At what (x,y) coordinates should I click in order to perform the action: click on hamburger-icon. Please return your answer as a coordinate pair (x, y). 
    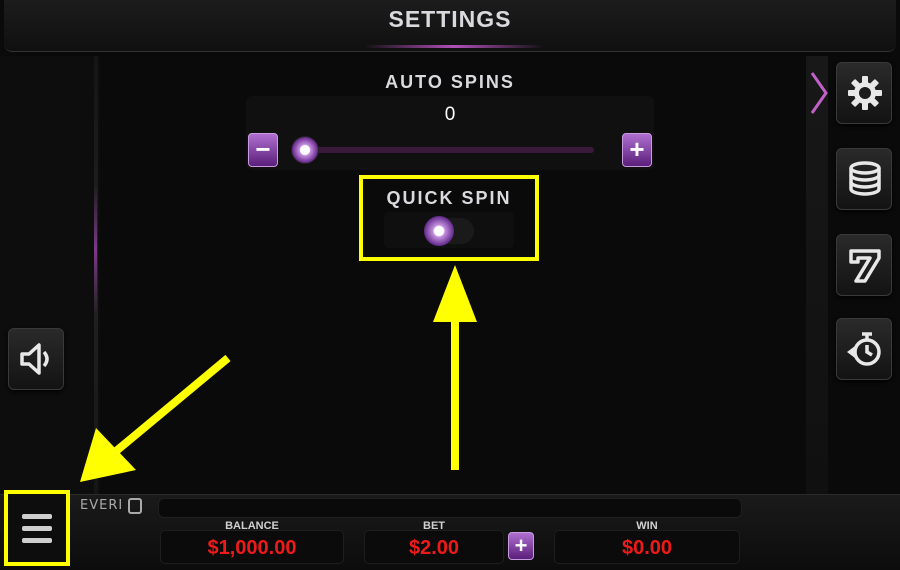
    Looking at the image, I should click on (37, 516).